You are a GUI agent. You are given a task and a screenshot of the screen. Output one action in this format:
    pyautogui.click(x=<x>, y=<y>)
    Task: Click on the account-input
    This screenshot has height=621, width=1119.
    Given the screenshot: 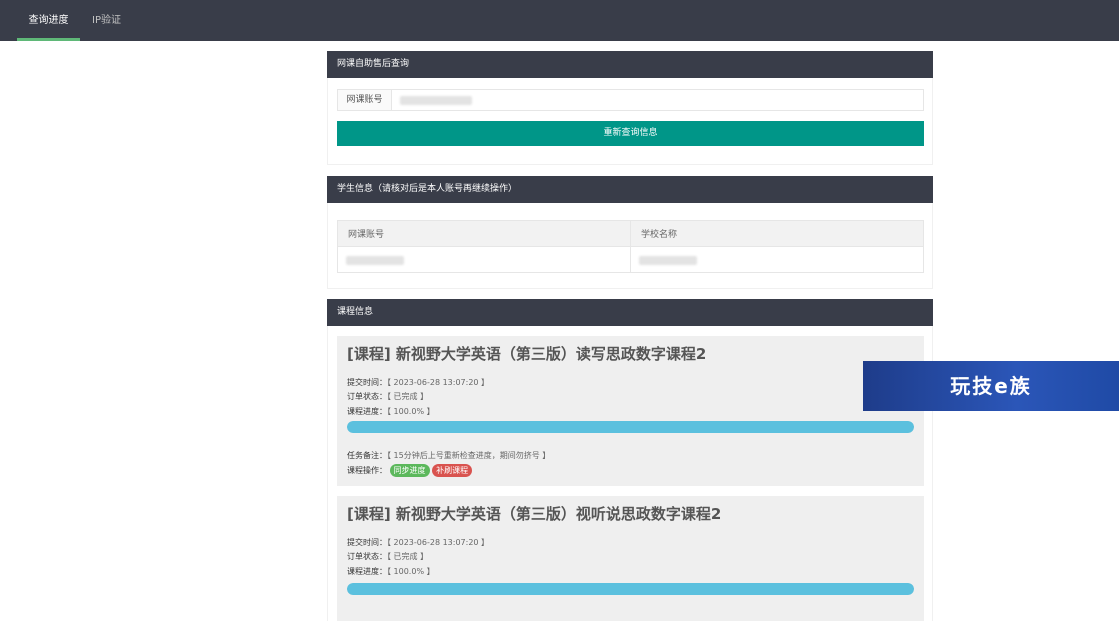 What is the action you would take?
    pyautogui.click(x=658, y=100)
    